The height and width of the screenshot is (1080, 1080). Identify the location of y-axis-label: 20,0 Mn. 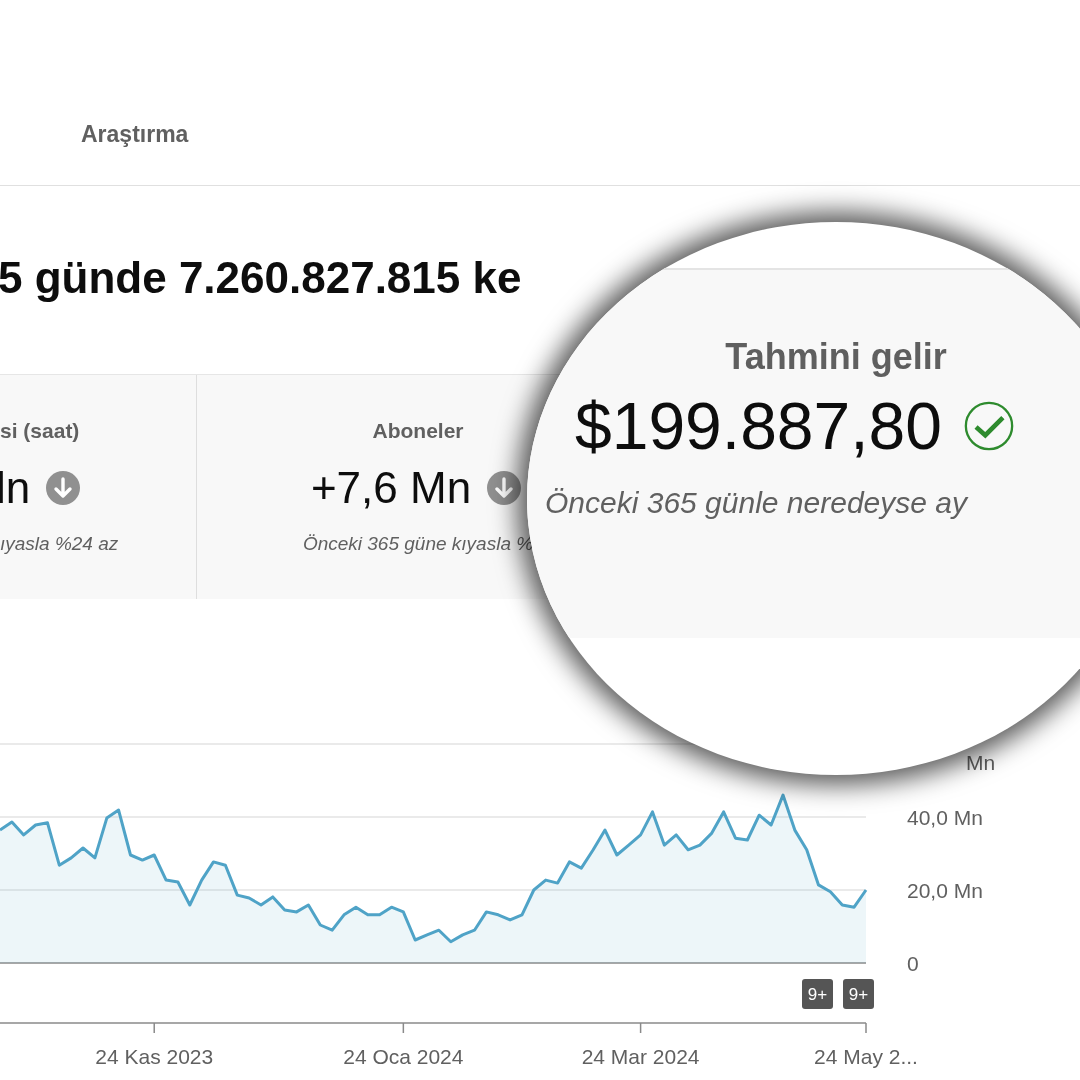
(945, 890).